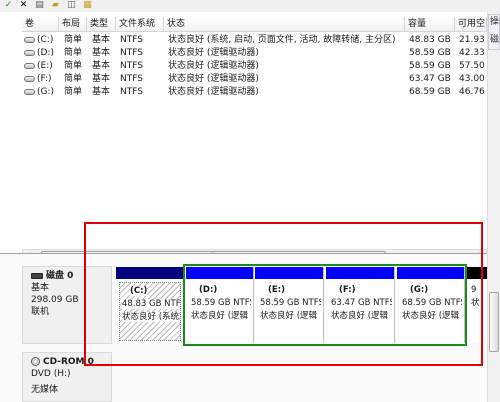 The height and width of the screenshot is (402, 500). What do you see at coordinates (472, 40) in the screenshot?
I see `free-cell: 21.93` at bounding box center [472, 40].